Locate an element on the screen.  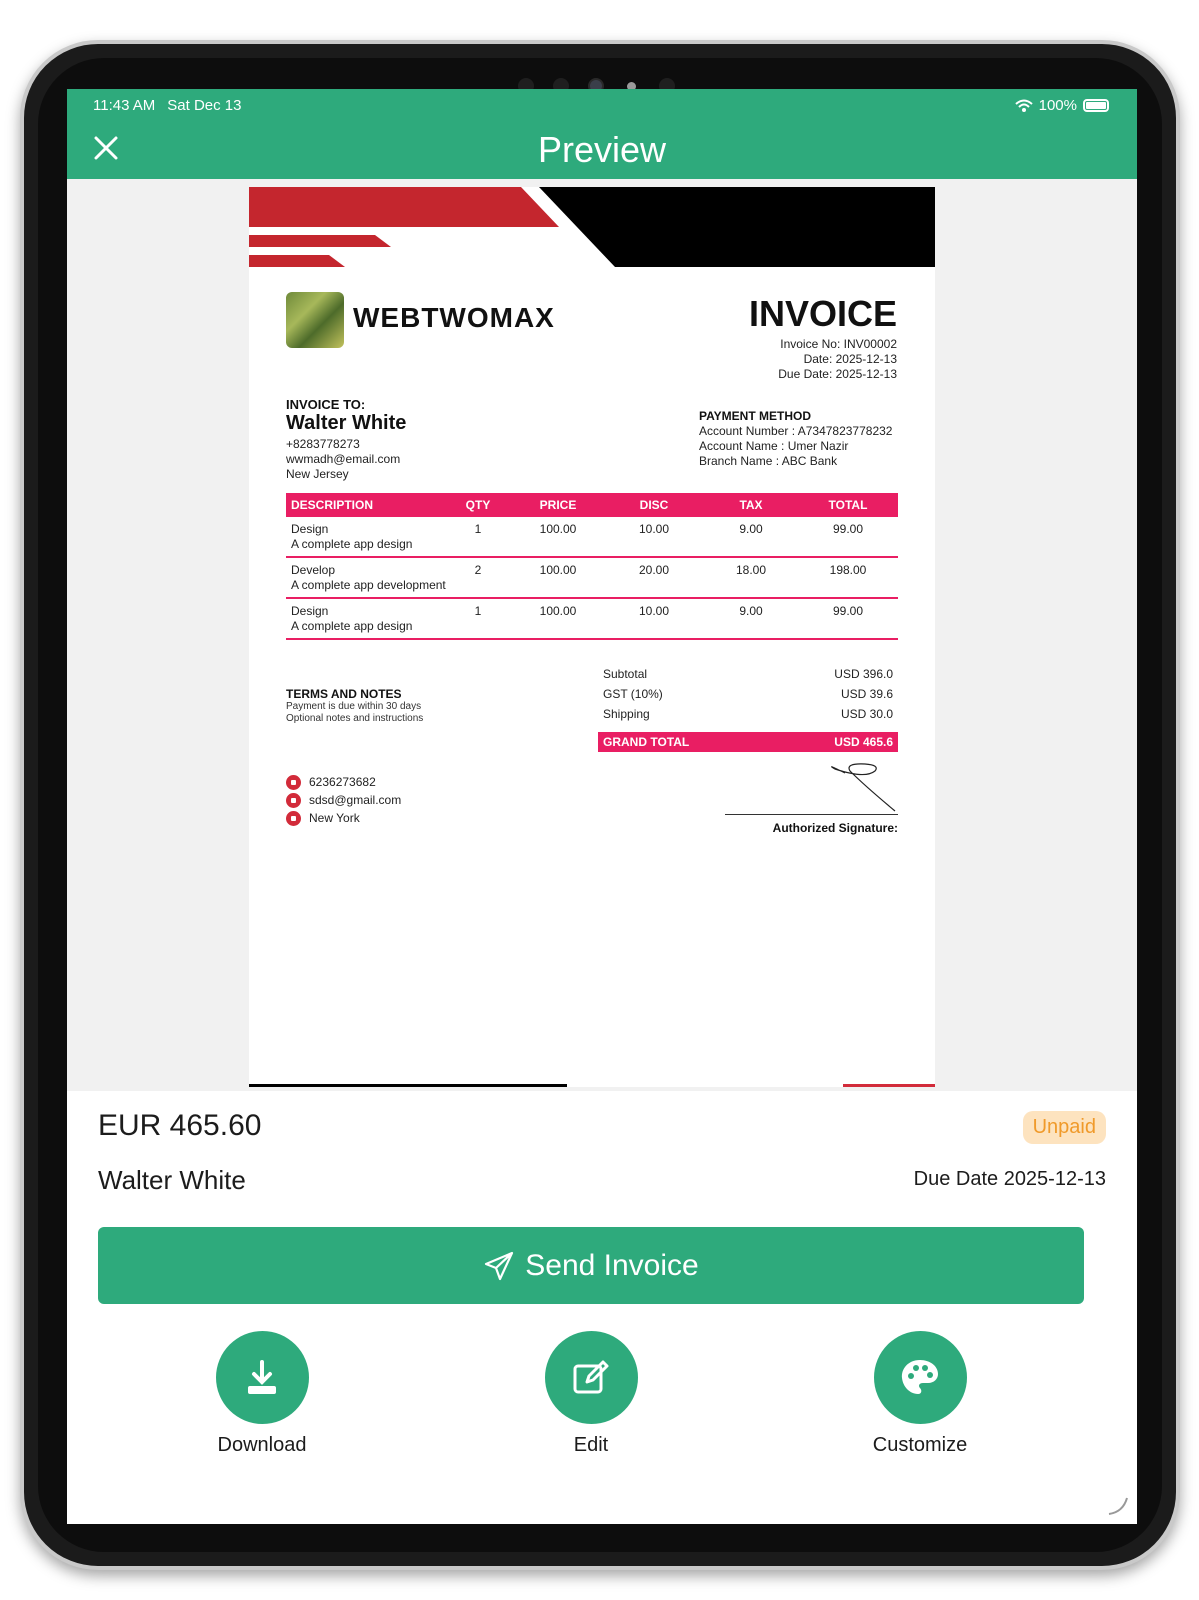
signature-scribble is located at coordinates (863, 787).